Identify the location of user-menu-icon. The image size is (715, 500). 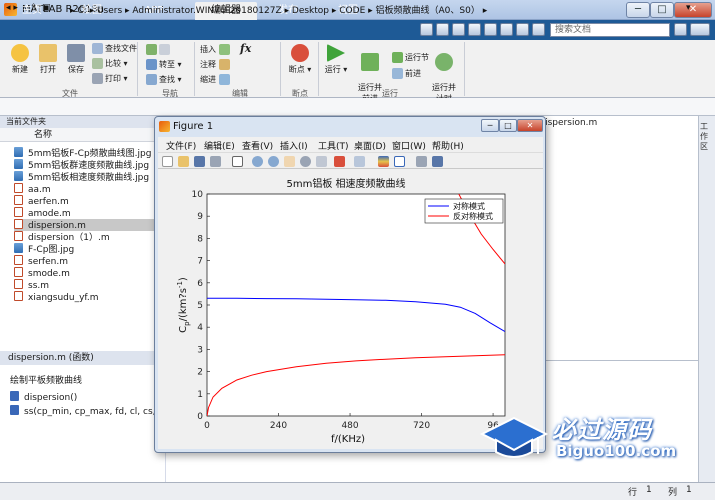
(700, 29).